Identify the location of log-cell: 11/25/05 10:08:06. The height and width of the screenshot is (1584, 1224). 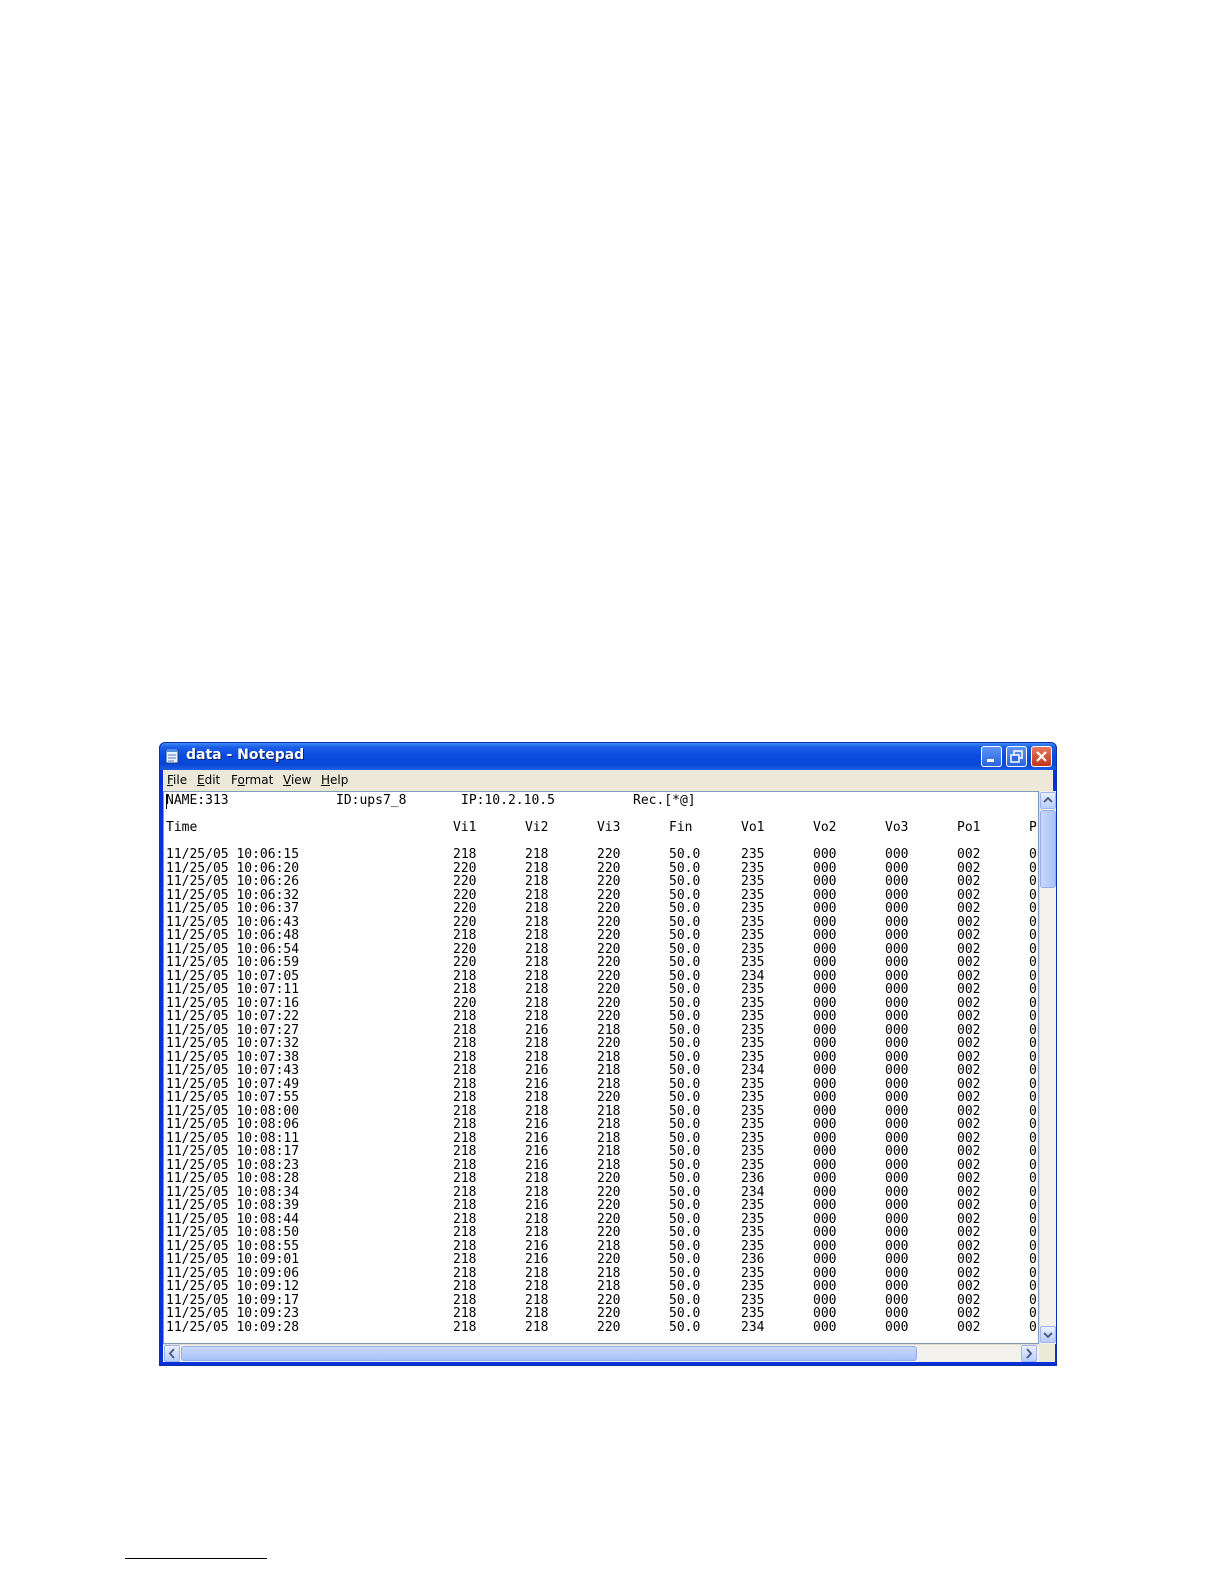
(233, 1124).